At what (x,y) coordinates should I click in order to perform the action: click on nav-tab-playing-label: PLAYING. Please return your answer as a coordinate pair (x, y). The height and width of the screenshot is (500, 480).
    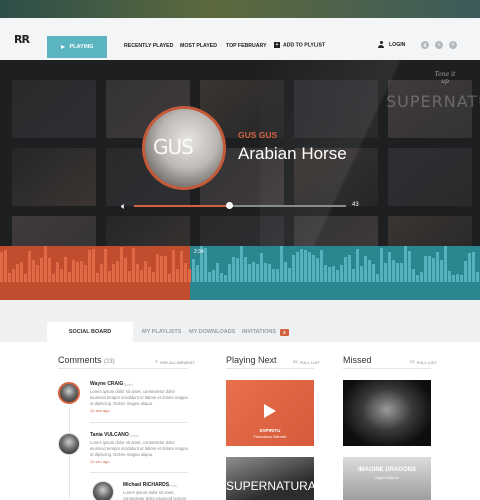
    Looking at the image, I should click on (81, 47).